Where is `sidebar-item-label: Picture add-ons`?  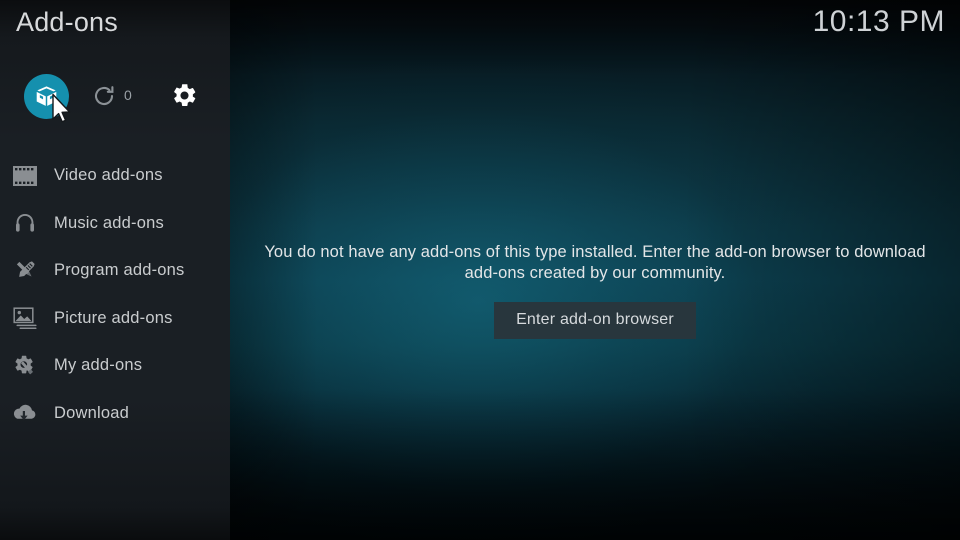 sidebar-item-label: Picture add-ons is located at coordinates (113, 317).